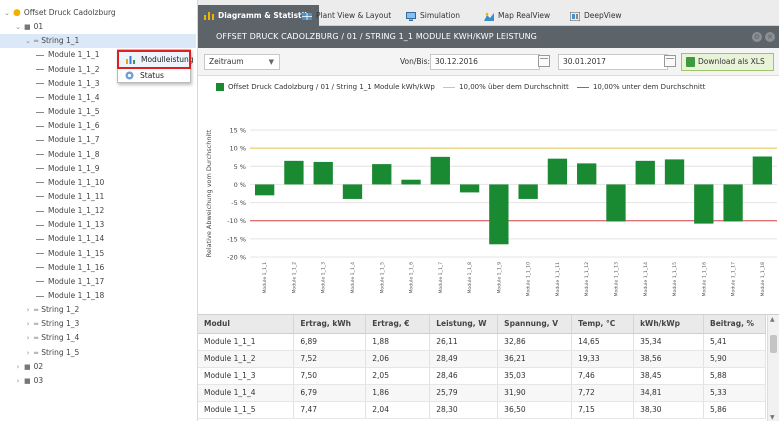  Describe the element at coordinates (98, 211) in the screenshot. I see `tree-node-module: Module 1_1_12` at that location.